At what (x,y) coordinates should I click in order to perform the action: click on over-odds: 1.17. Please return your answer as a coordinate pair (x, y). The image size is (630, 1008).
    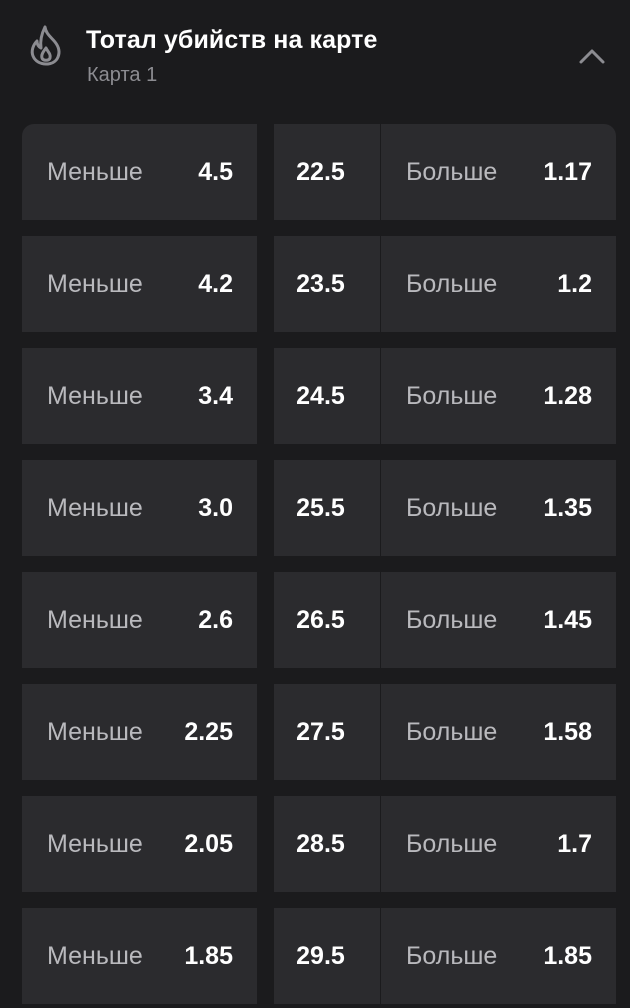
    Looking at the image, I should click on (567, 172).